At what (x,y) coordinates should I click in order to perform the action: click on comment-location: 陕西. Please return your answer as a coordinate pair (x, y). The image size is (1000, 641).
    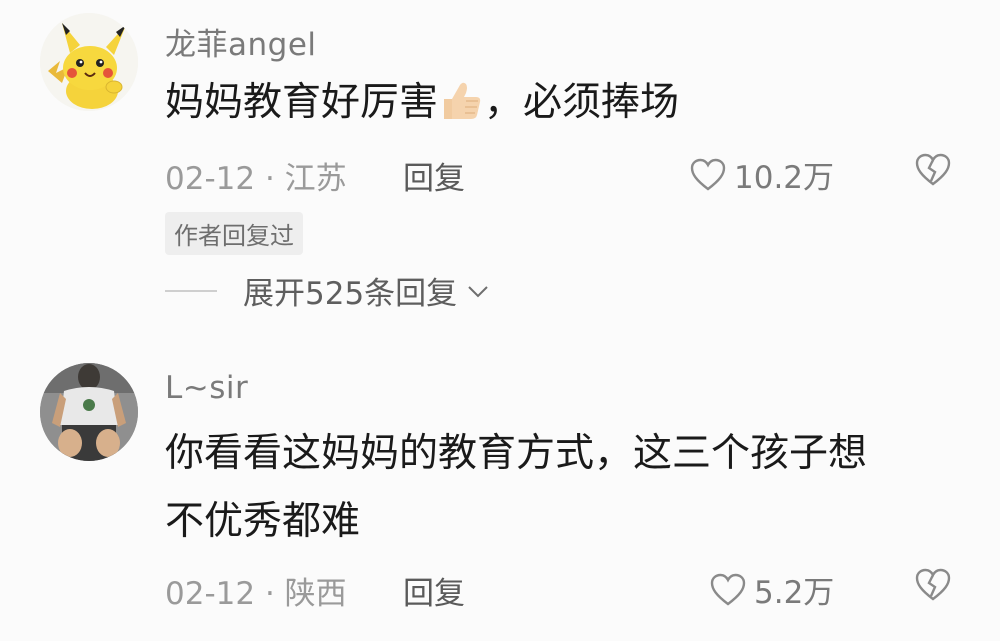
    Looking at the image, I should click on (315, 594).